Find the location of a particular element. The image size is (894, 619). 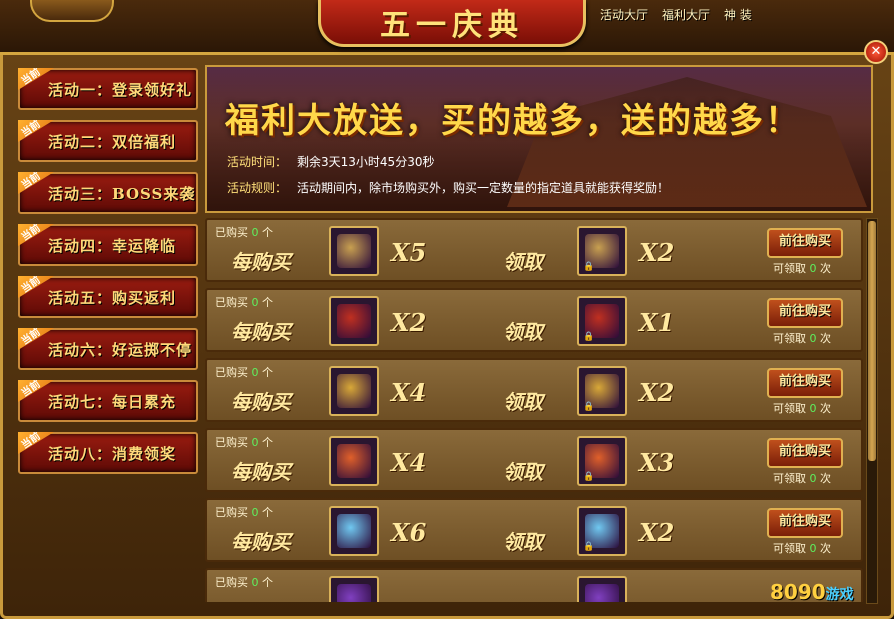

reward-row: 已购买 0 个每购买 X4 领取 🔒 X3 前往购买 可领取 0 次 is located at coordinates (534, 460).